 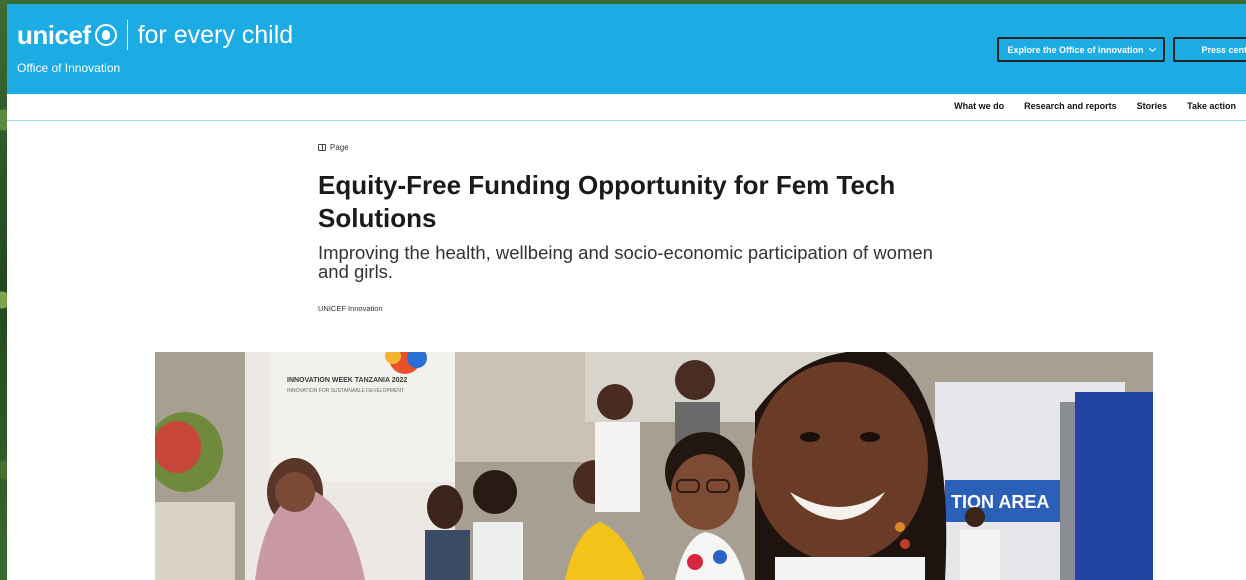 What do you see at coordinates (350, 308) in the screenshot?
I see `author-byline: UNICEF Innovation` at bounding box center [350, 308].